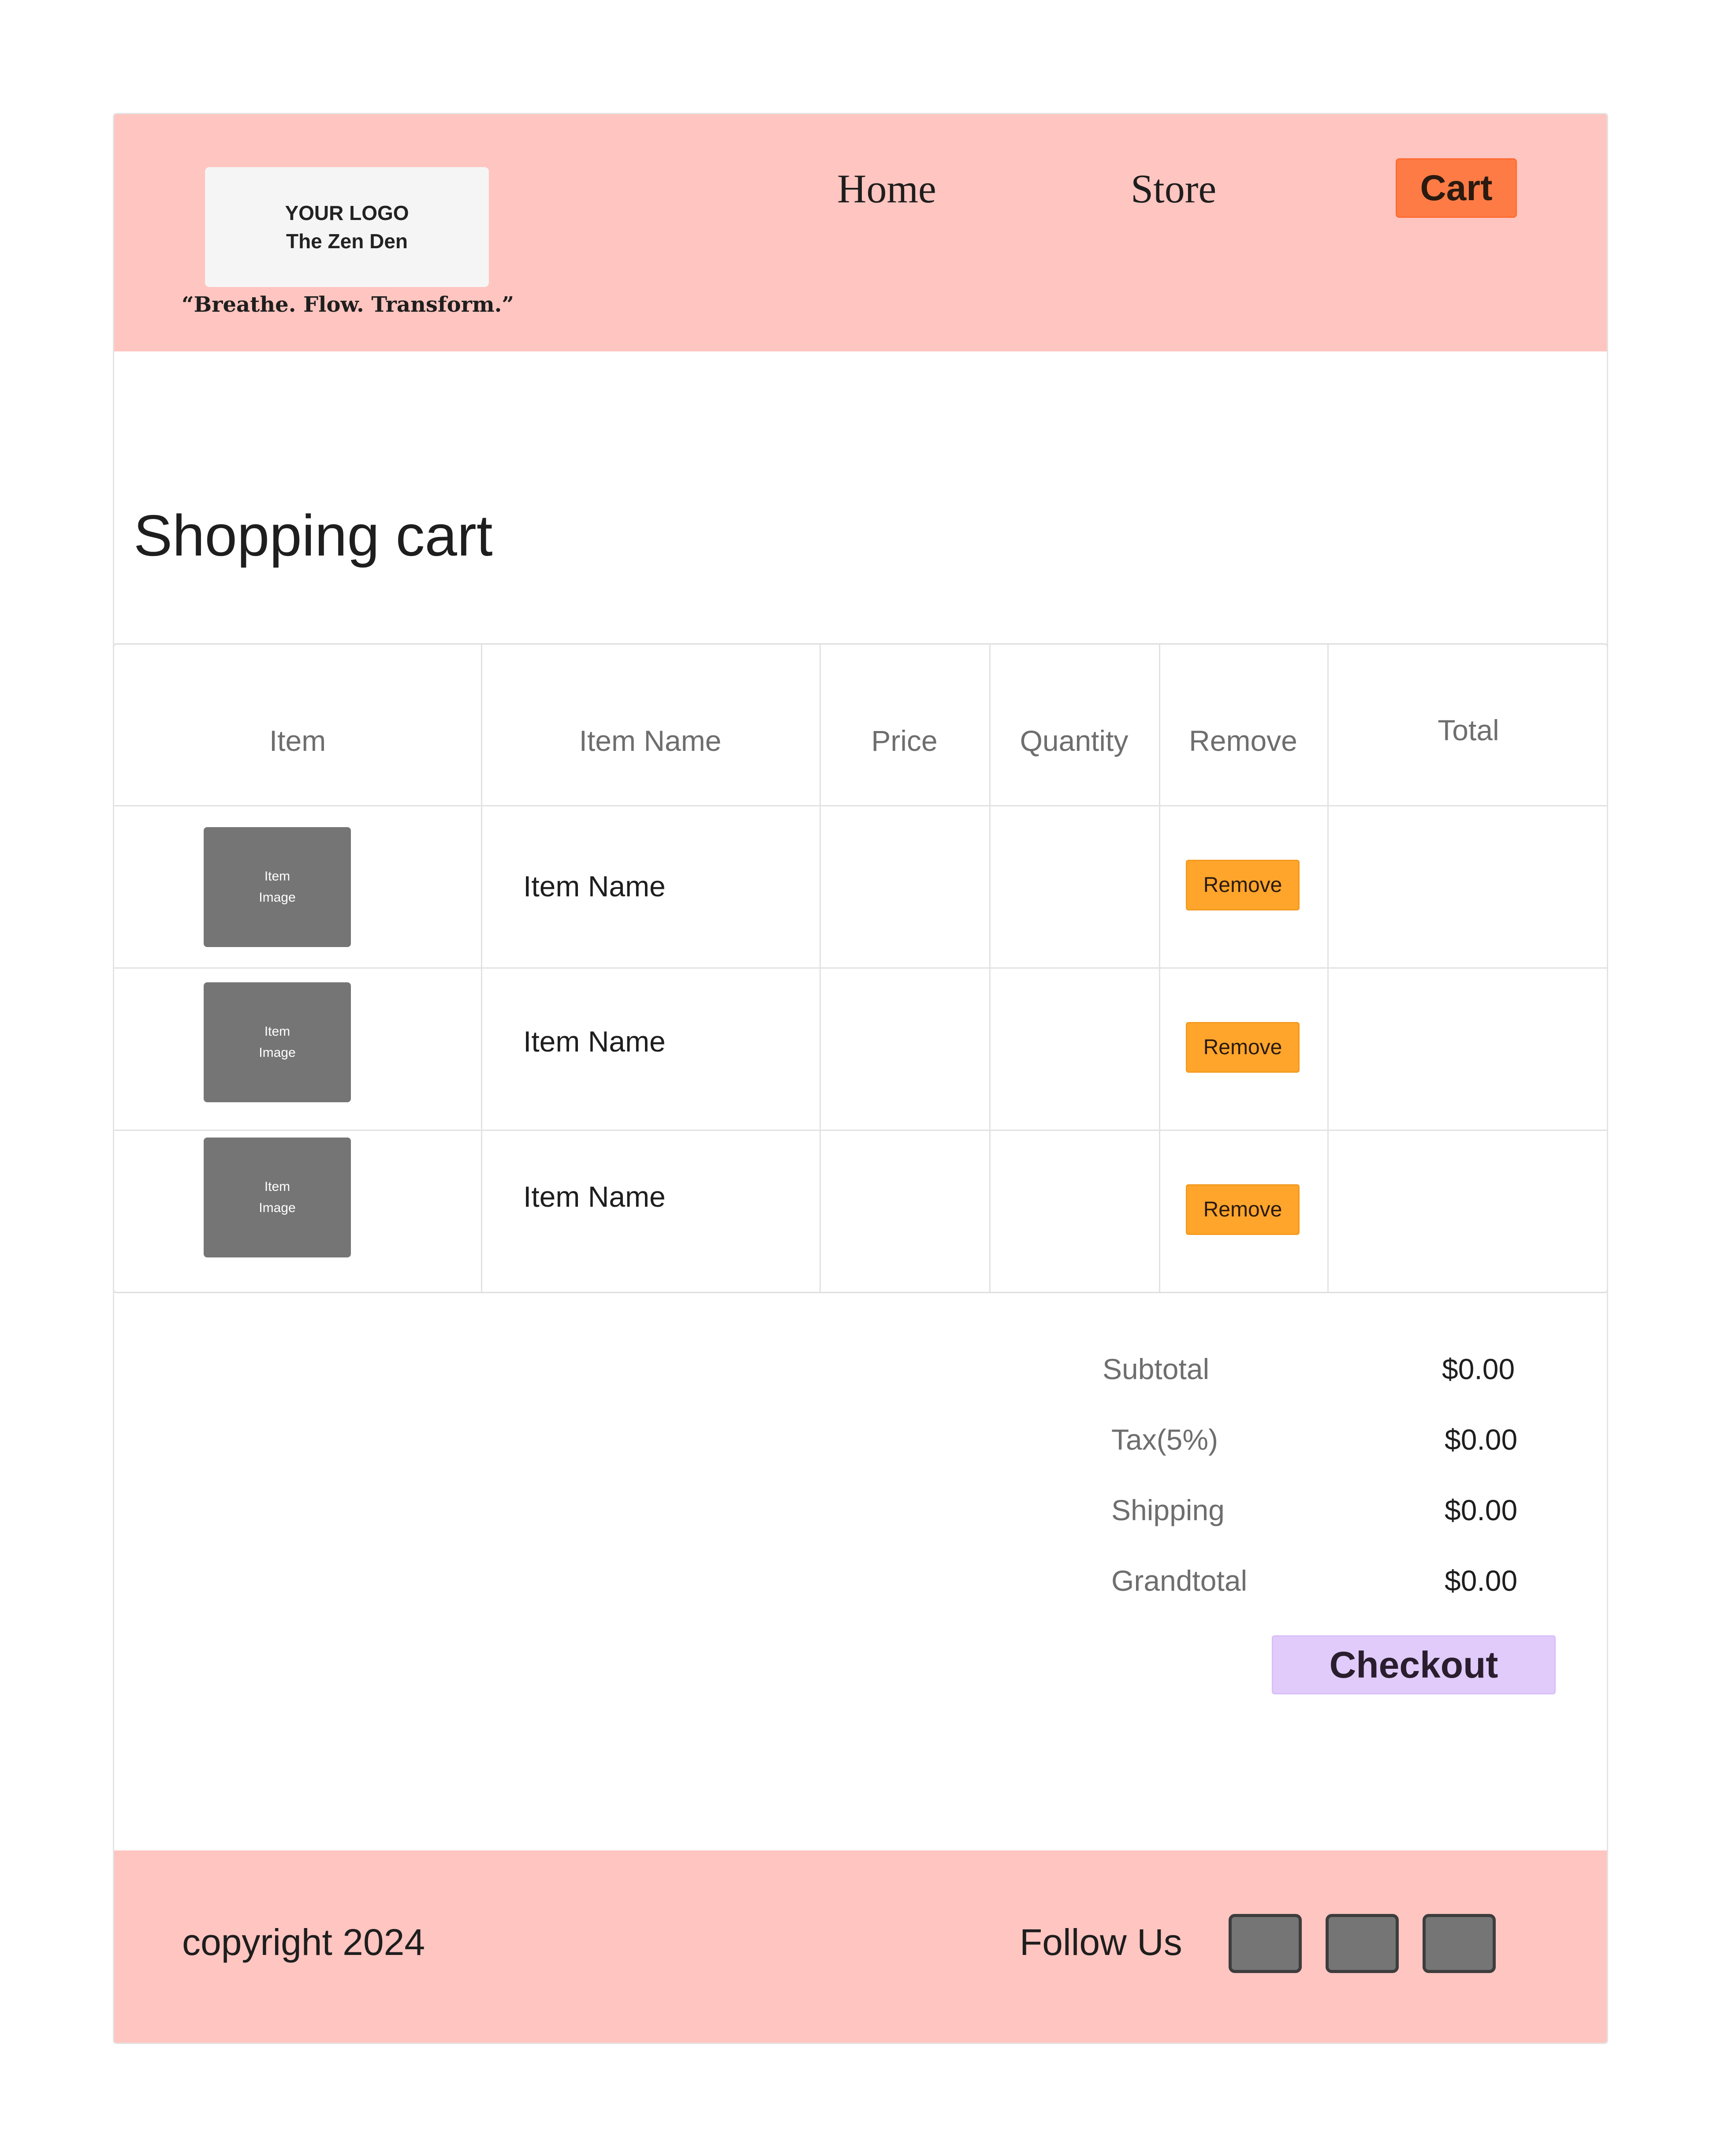 Image resolution: width=1721 pixels, height=2156 pixels. Describe the element at coordinates (1456, 188) in the screenshot. I see `nav-cart-button: Cart` at that location.